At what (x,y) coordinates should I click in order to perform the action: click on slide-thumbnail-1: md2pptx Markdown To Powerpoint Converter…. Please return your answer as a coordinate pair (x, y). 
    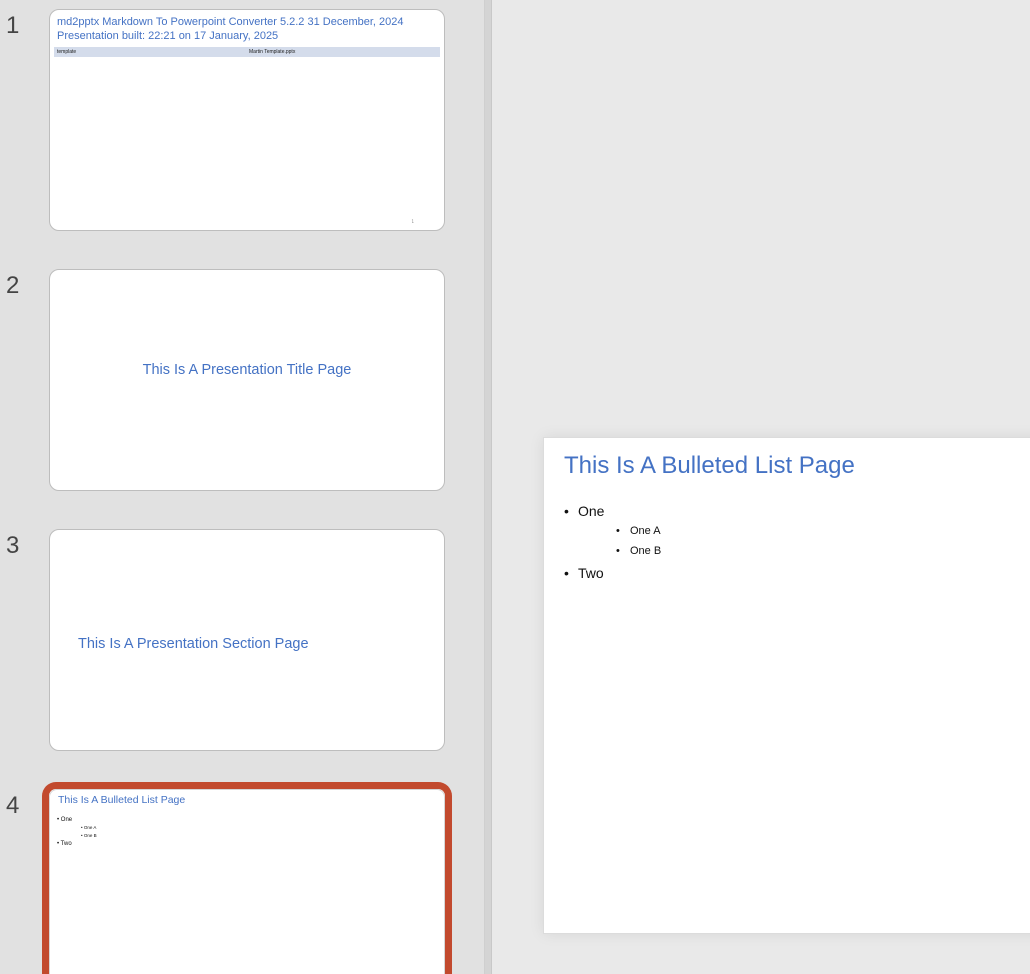
    Looking at the image, I should click on (247, 120).